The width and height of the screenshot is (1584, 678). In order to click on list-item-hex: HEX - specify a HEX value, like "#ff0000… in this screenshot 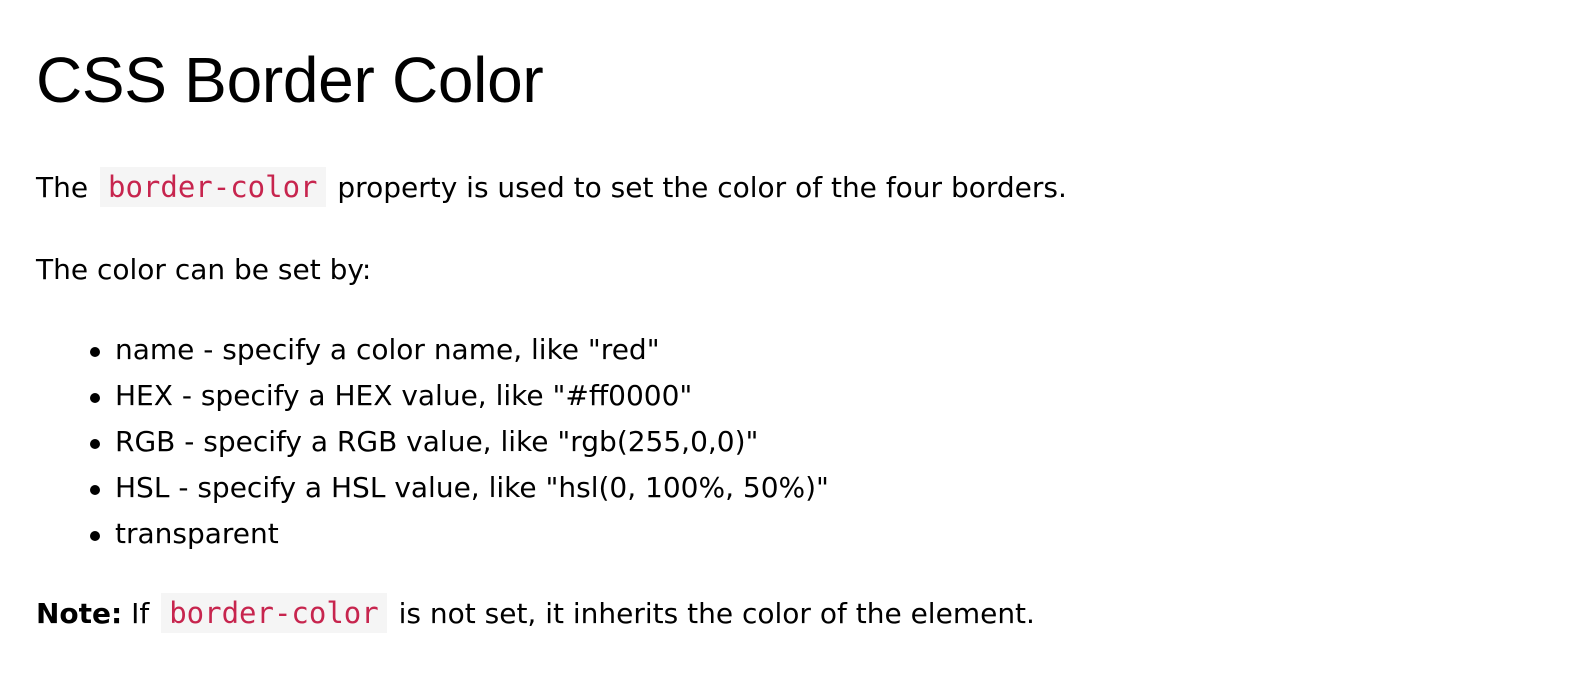, I will do `click(459, 405)`.